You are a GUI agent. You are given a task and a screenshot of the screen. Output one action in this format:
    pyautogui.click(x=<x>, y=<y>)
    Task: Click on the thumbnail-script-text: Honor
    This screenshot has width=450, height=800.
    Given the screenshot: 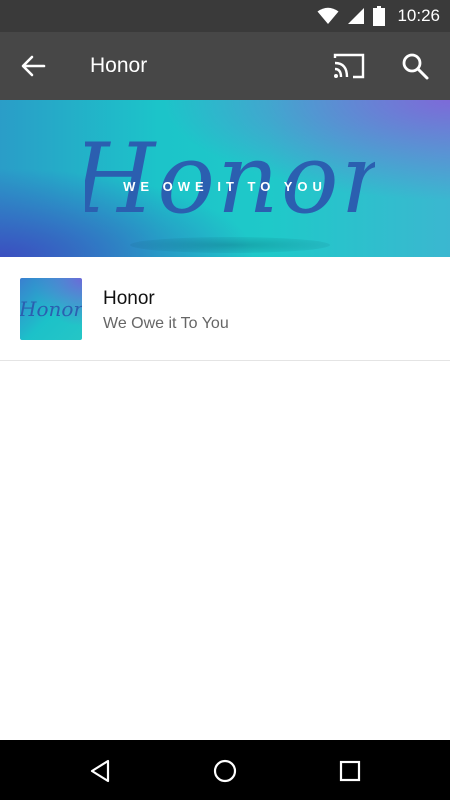 What is the action you would take?
    pyautogui.click(x=51, y=309)
    